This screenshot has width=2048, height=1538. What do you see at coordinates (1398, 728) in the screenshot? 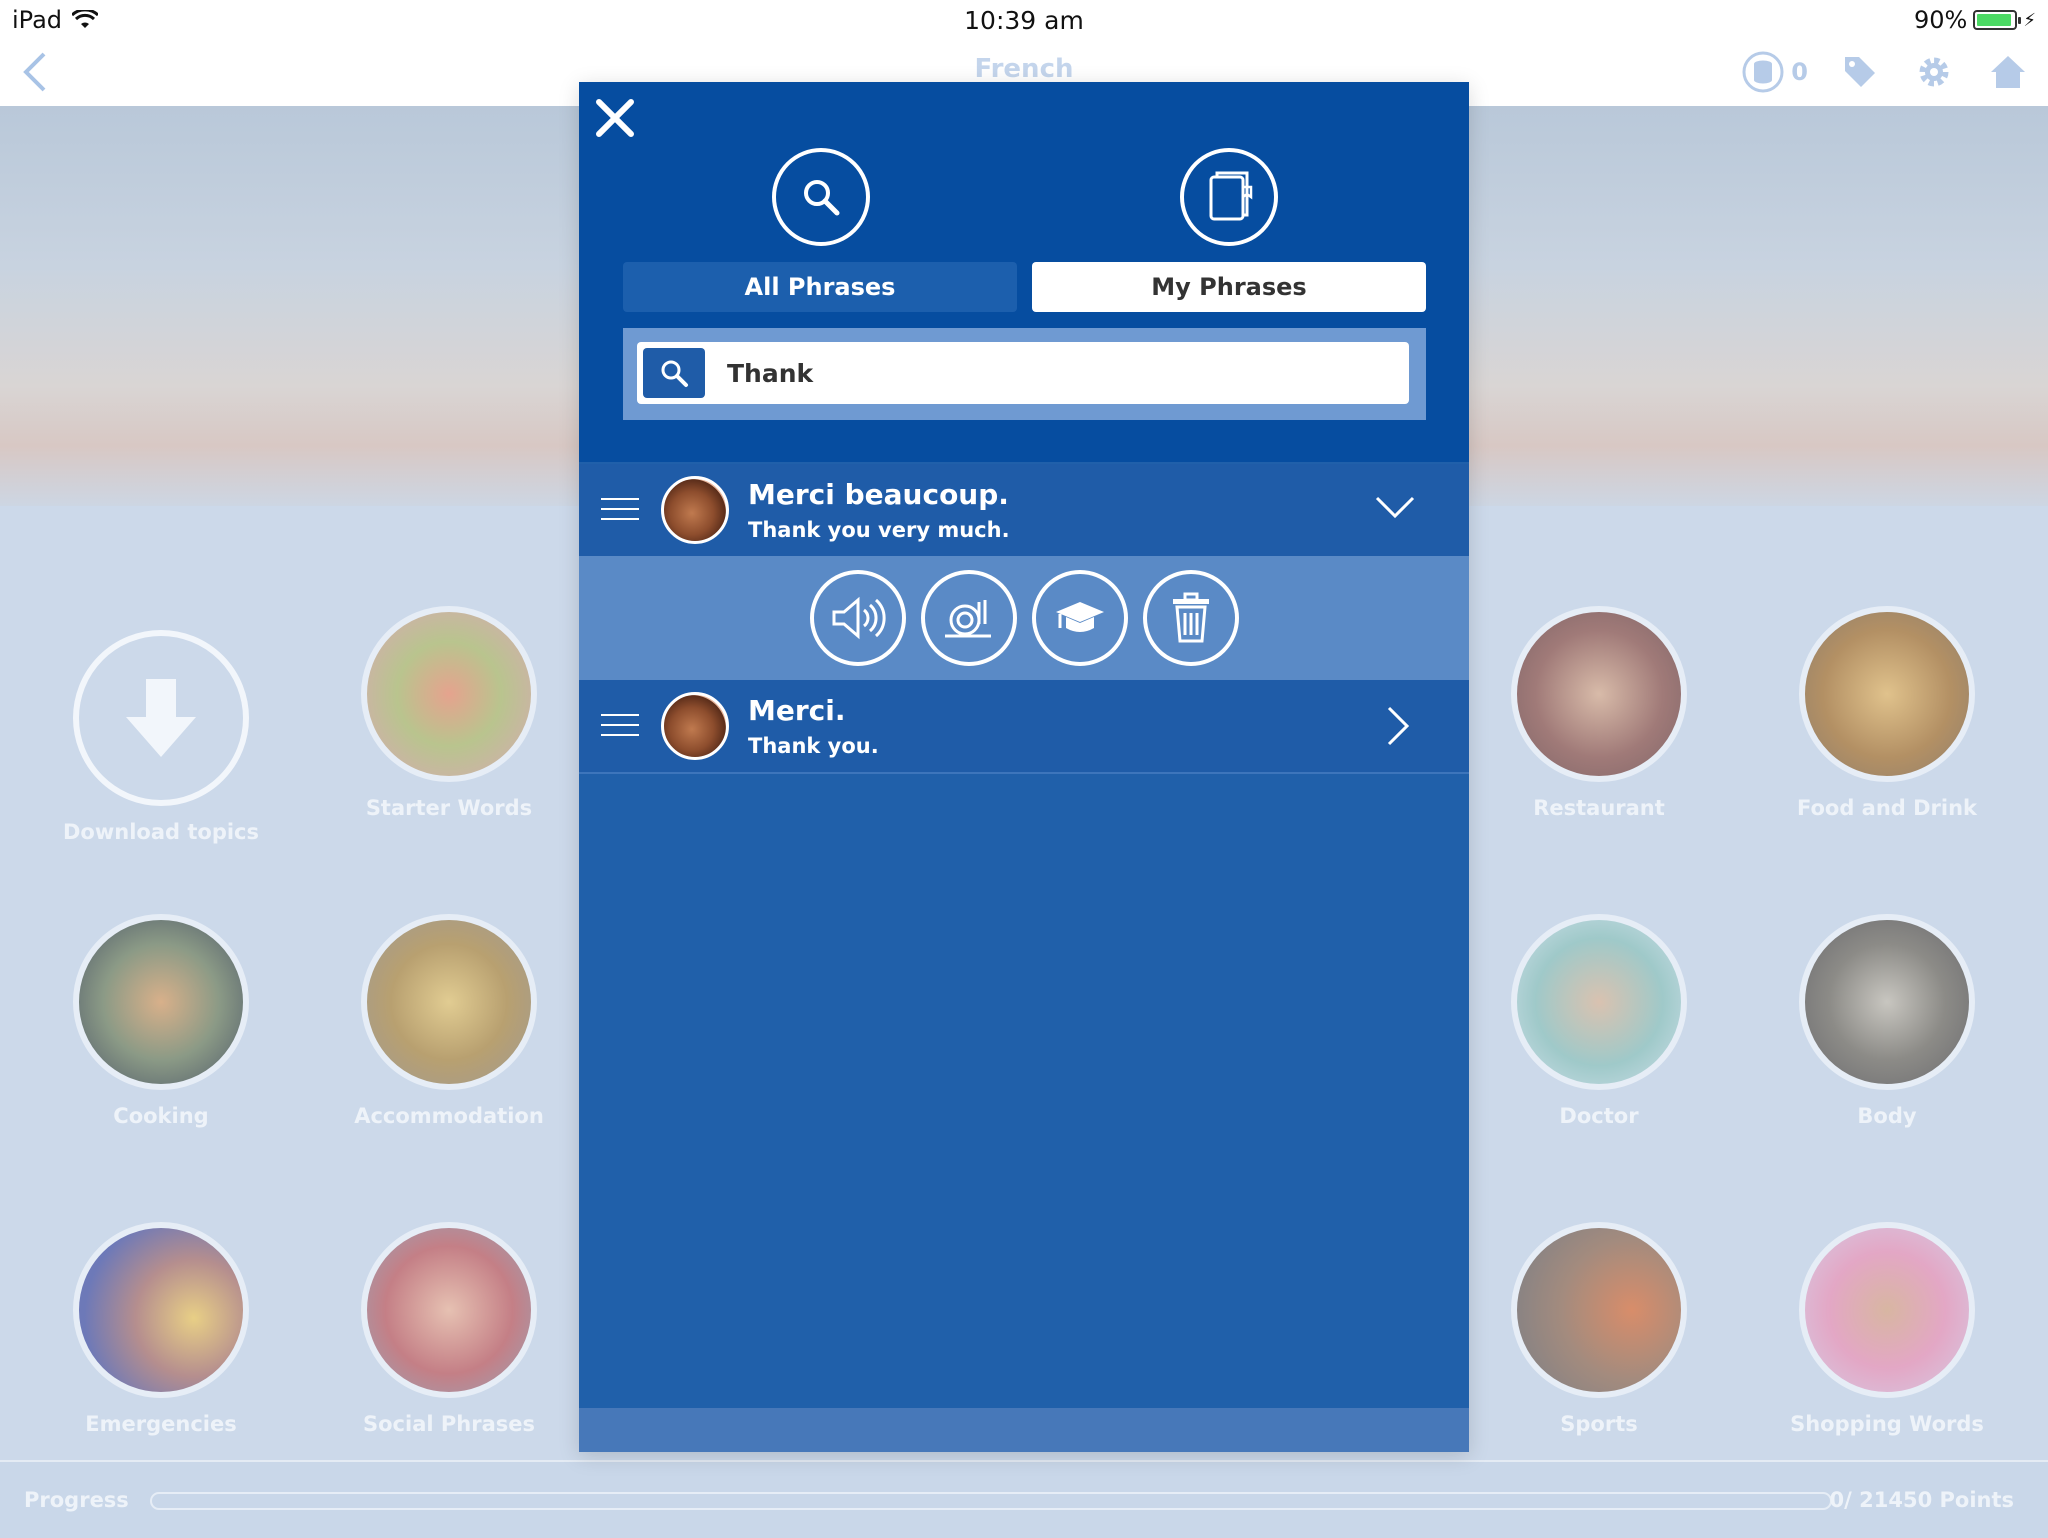
I see `chevron-right-icon` at bounding box center [1398, 728].